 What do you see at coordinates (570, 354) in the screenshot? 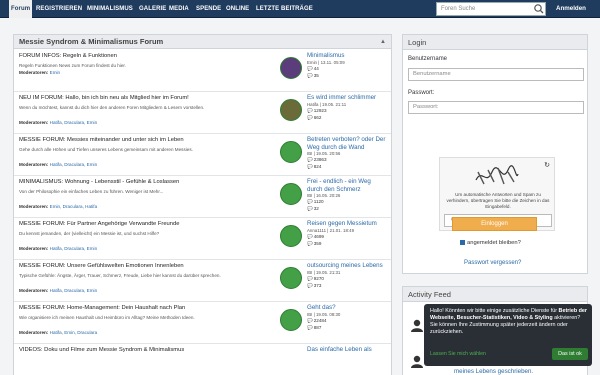
I see `cookie-accept-button: Das ist ok` at bounding box center [570, 354].